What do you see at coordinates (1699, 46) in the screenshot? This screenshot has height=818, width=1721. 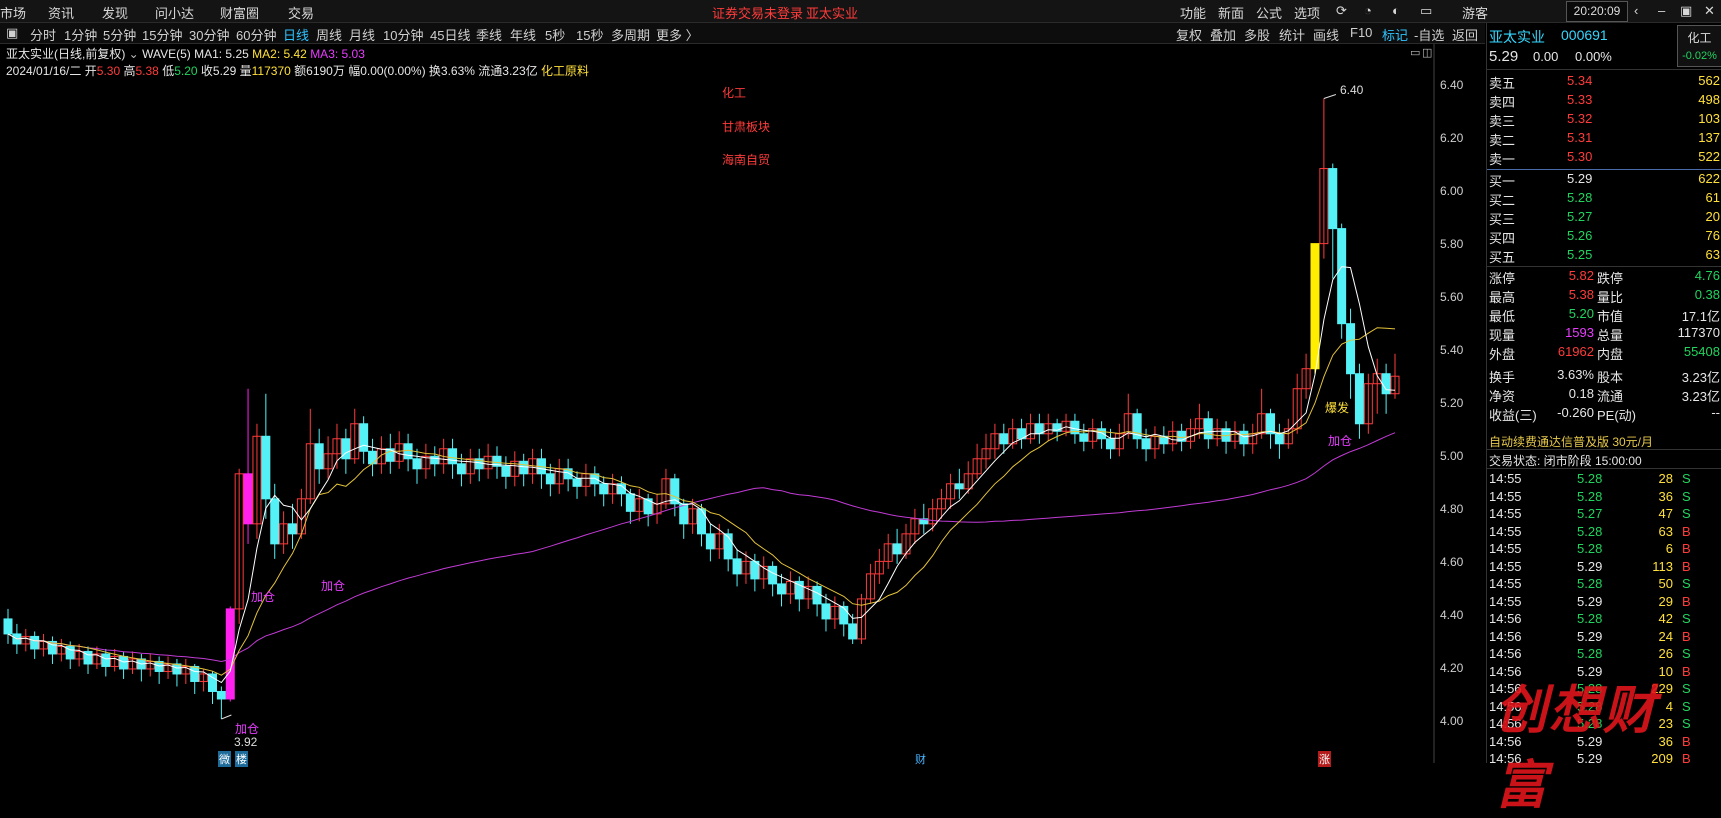 I see `sector-index-box: 化工 -0.02%` at bounding box center [1699, 46].